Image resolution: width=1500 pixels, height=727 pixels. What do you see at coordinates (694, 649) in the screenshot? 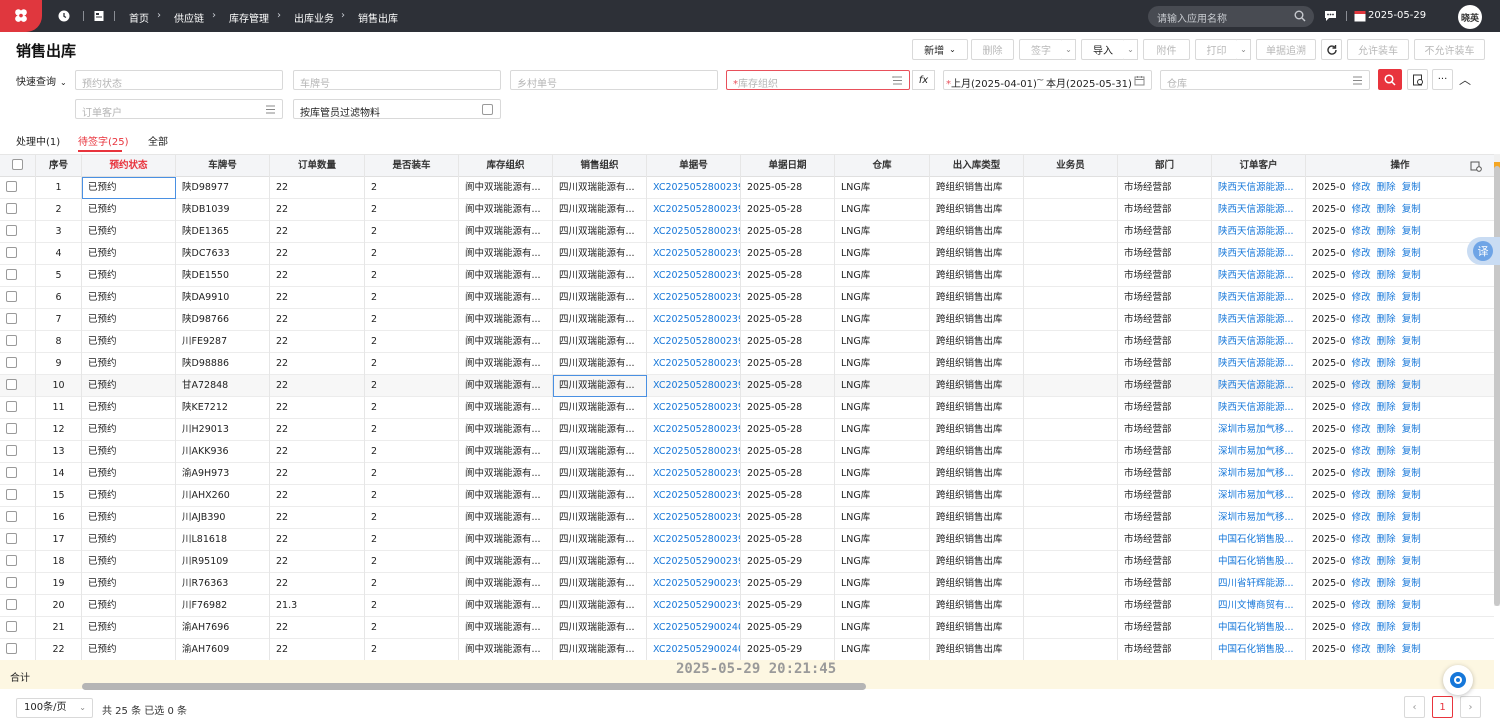
I see `cell-doc-no: XC20250529002401` at bounding box center [694, 649].